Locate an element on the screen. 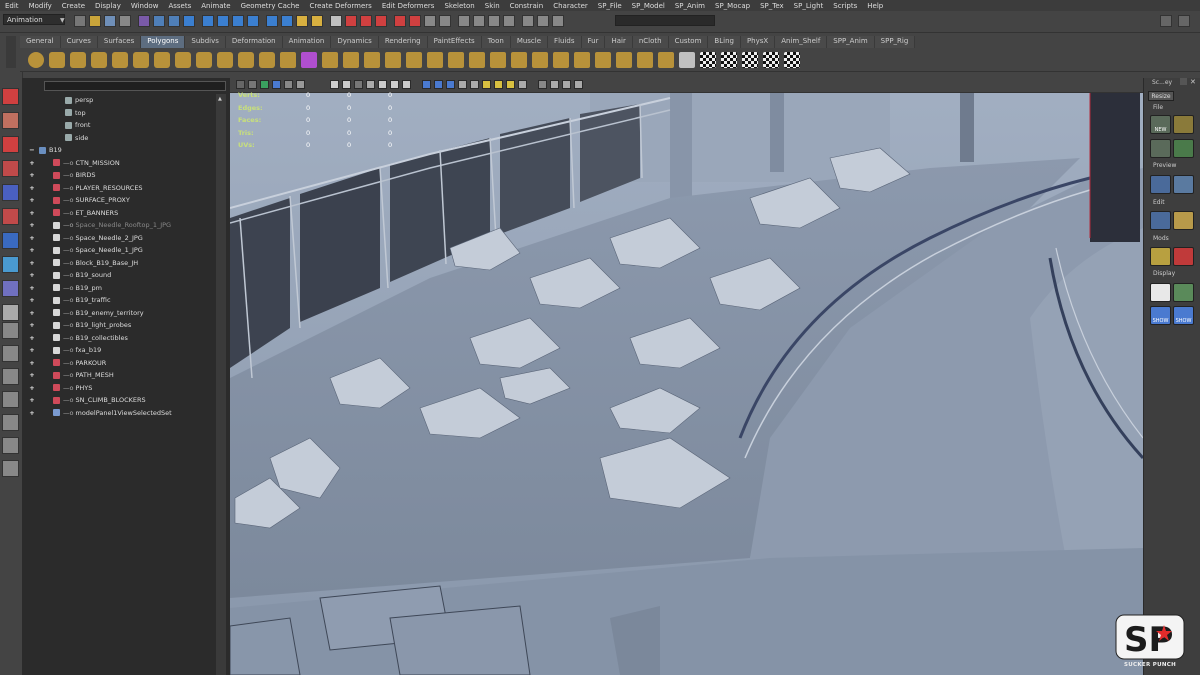 The width and height of the screenshot is (1200, 675). status-line-tool-24-icon is located at coordinates (445, 21).